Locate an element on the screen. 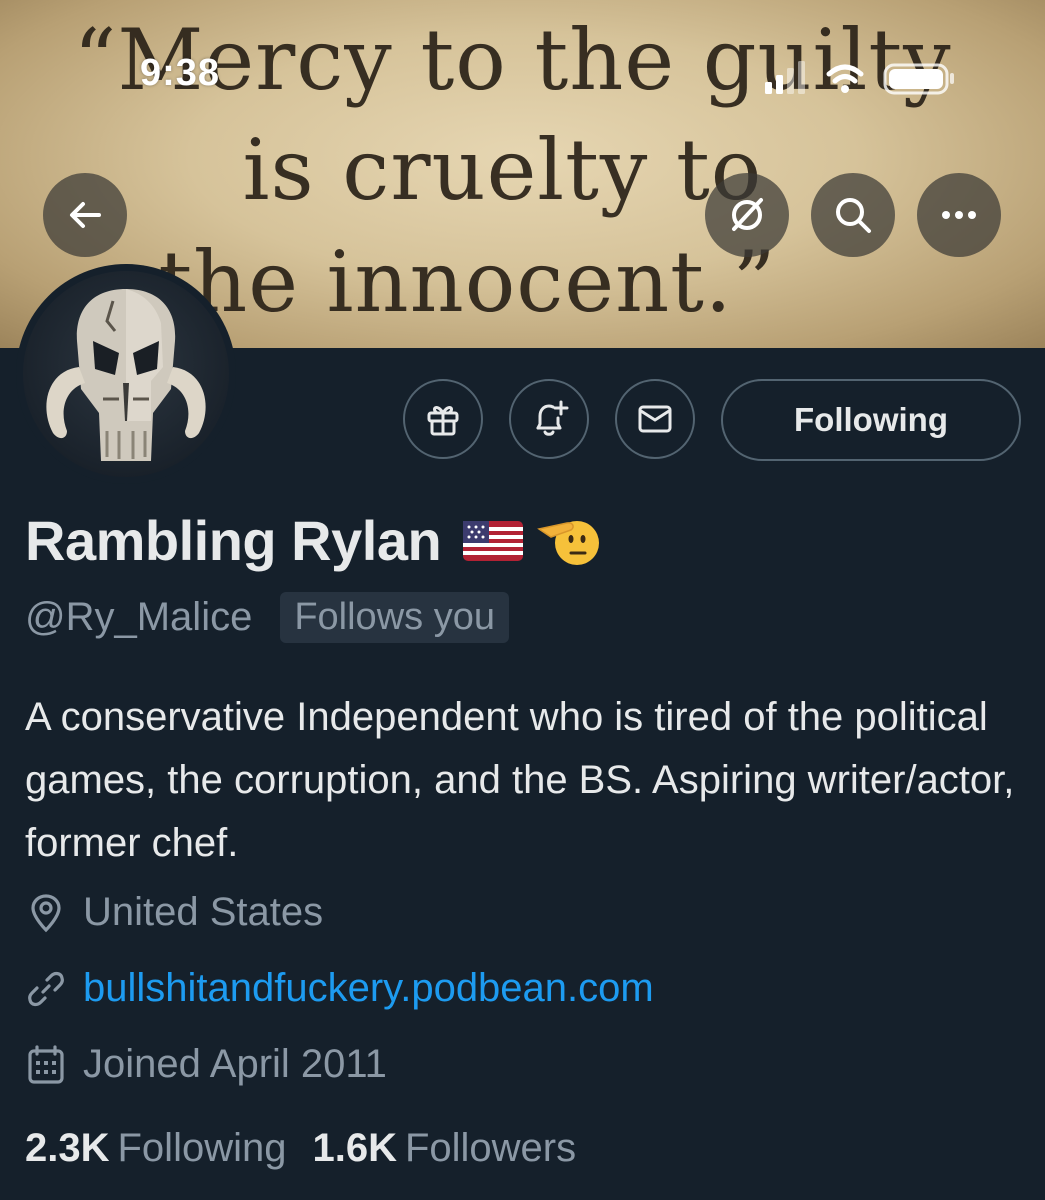 Image resolution: width=1045 pixels, height=1200 pixels. message-button is located at coordinates (655, 419).